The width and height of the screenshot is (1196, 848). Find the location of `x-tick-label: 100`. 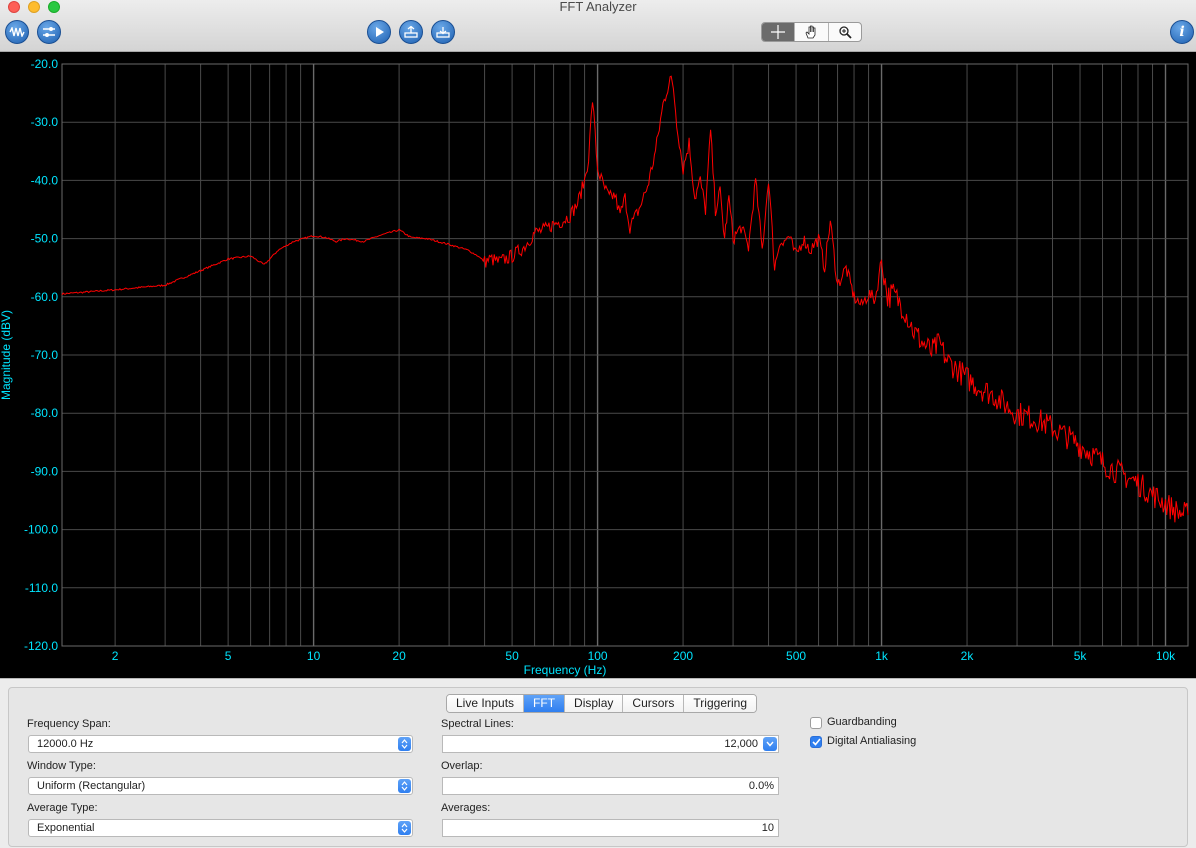

x-tick-label: 100 is located at coordinates (598, 656).